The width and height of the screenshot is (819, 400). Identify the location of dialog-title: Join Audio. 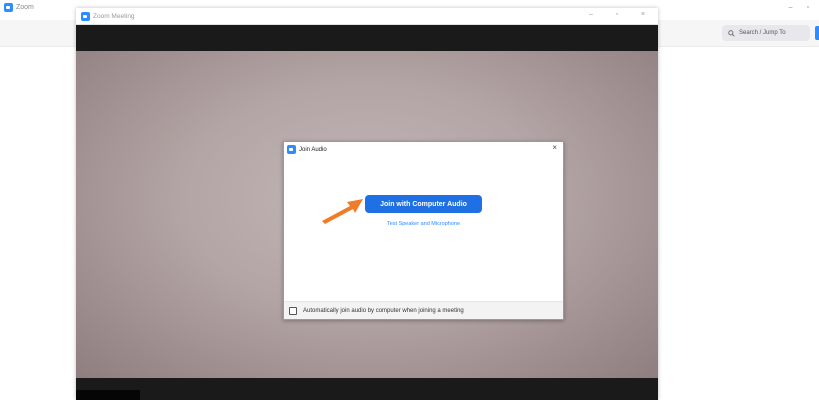
(307, 149).